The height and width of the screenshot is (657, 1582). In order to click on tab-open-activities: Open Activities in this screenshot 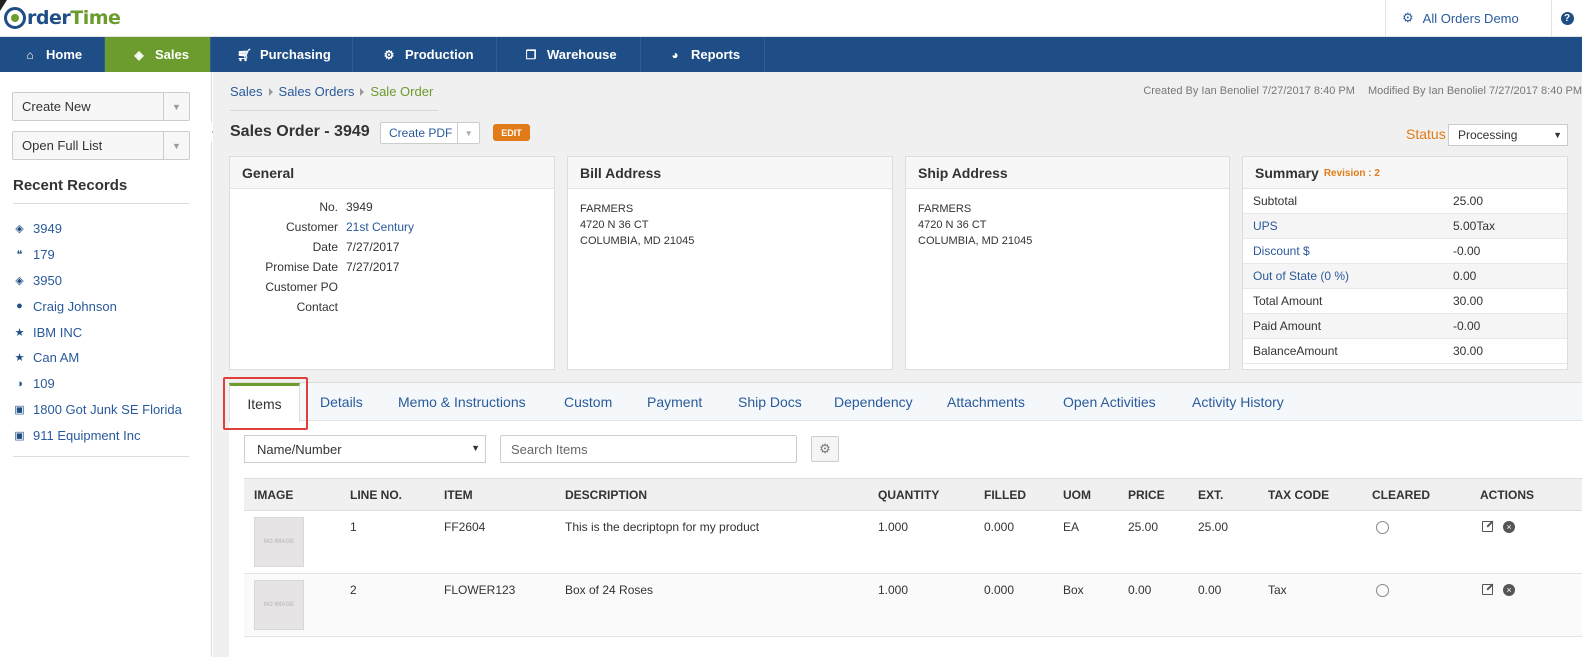, I will do `click(1109, 402)`.